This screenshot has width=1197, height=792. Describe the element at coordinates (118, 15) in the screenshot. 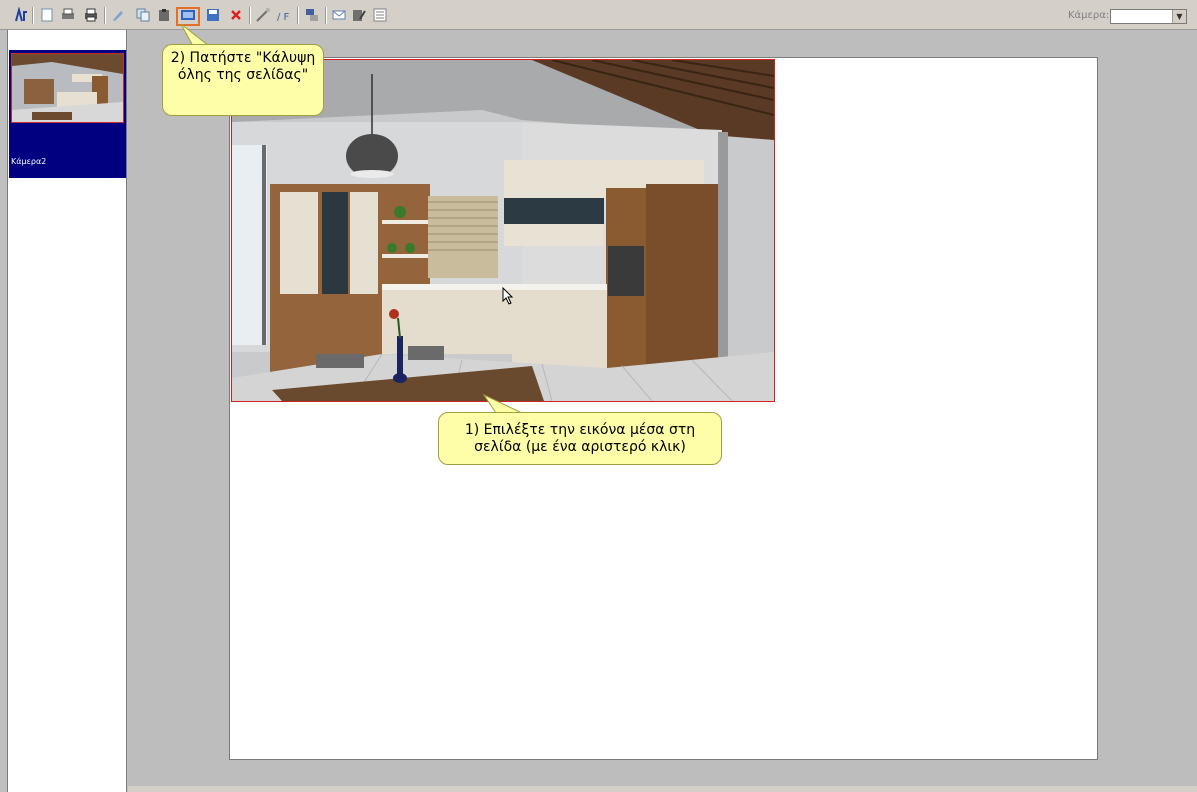

I see `draw-icon` at that location.